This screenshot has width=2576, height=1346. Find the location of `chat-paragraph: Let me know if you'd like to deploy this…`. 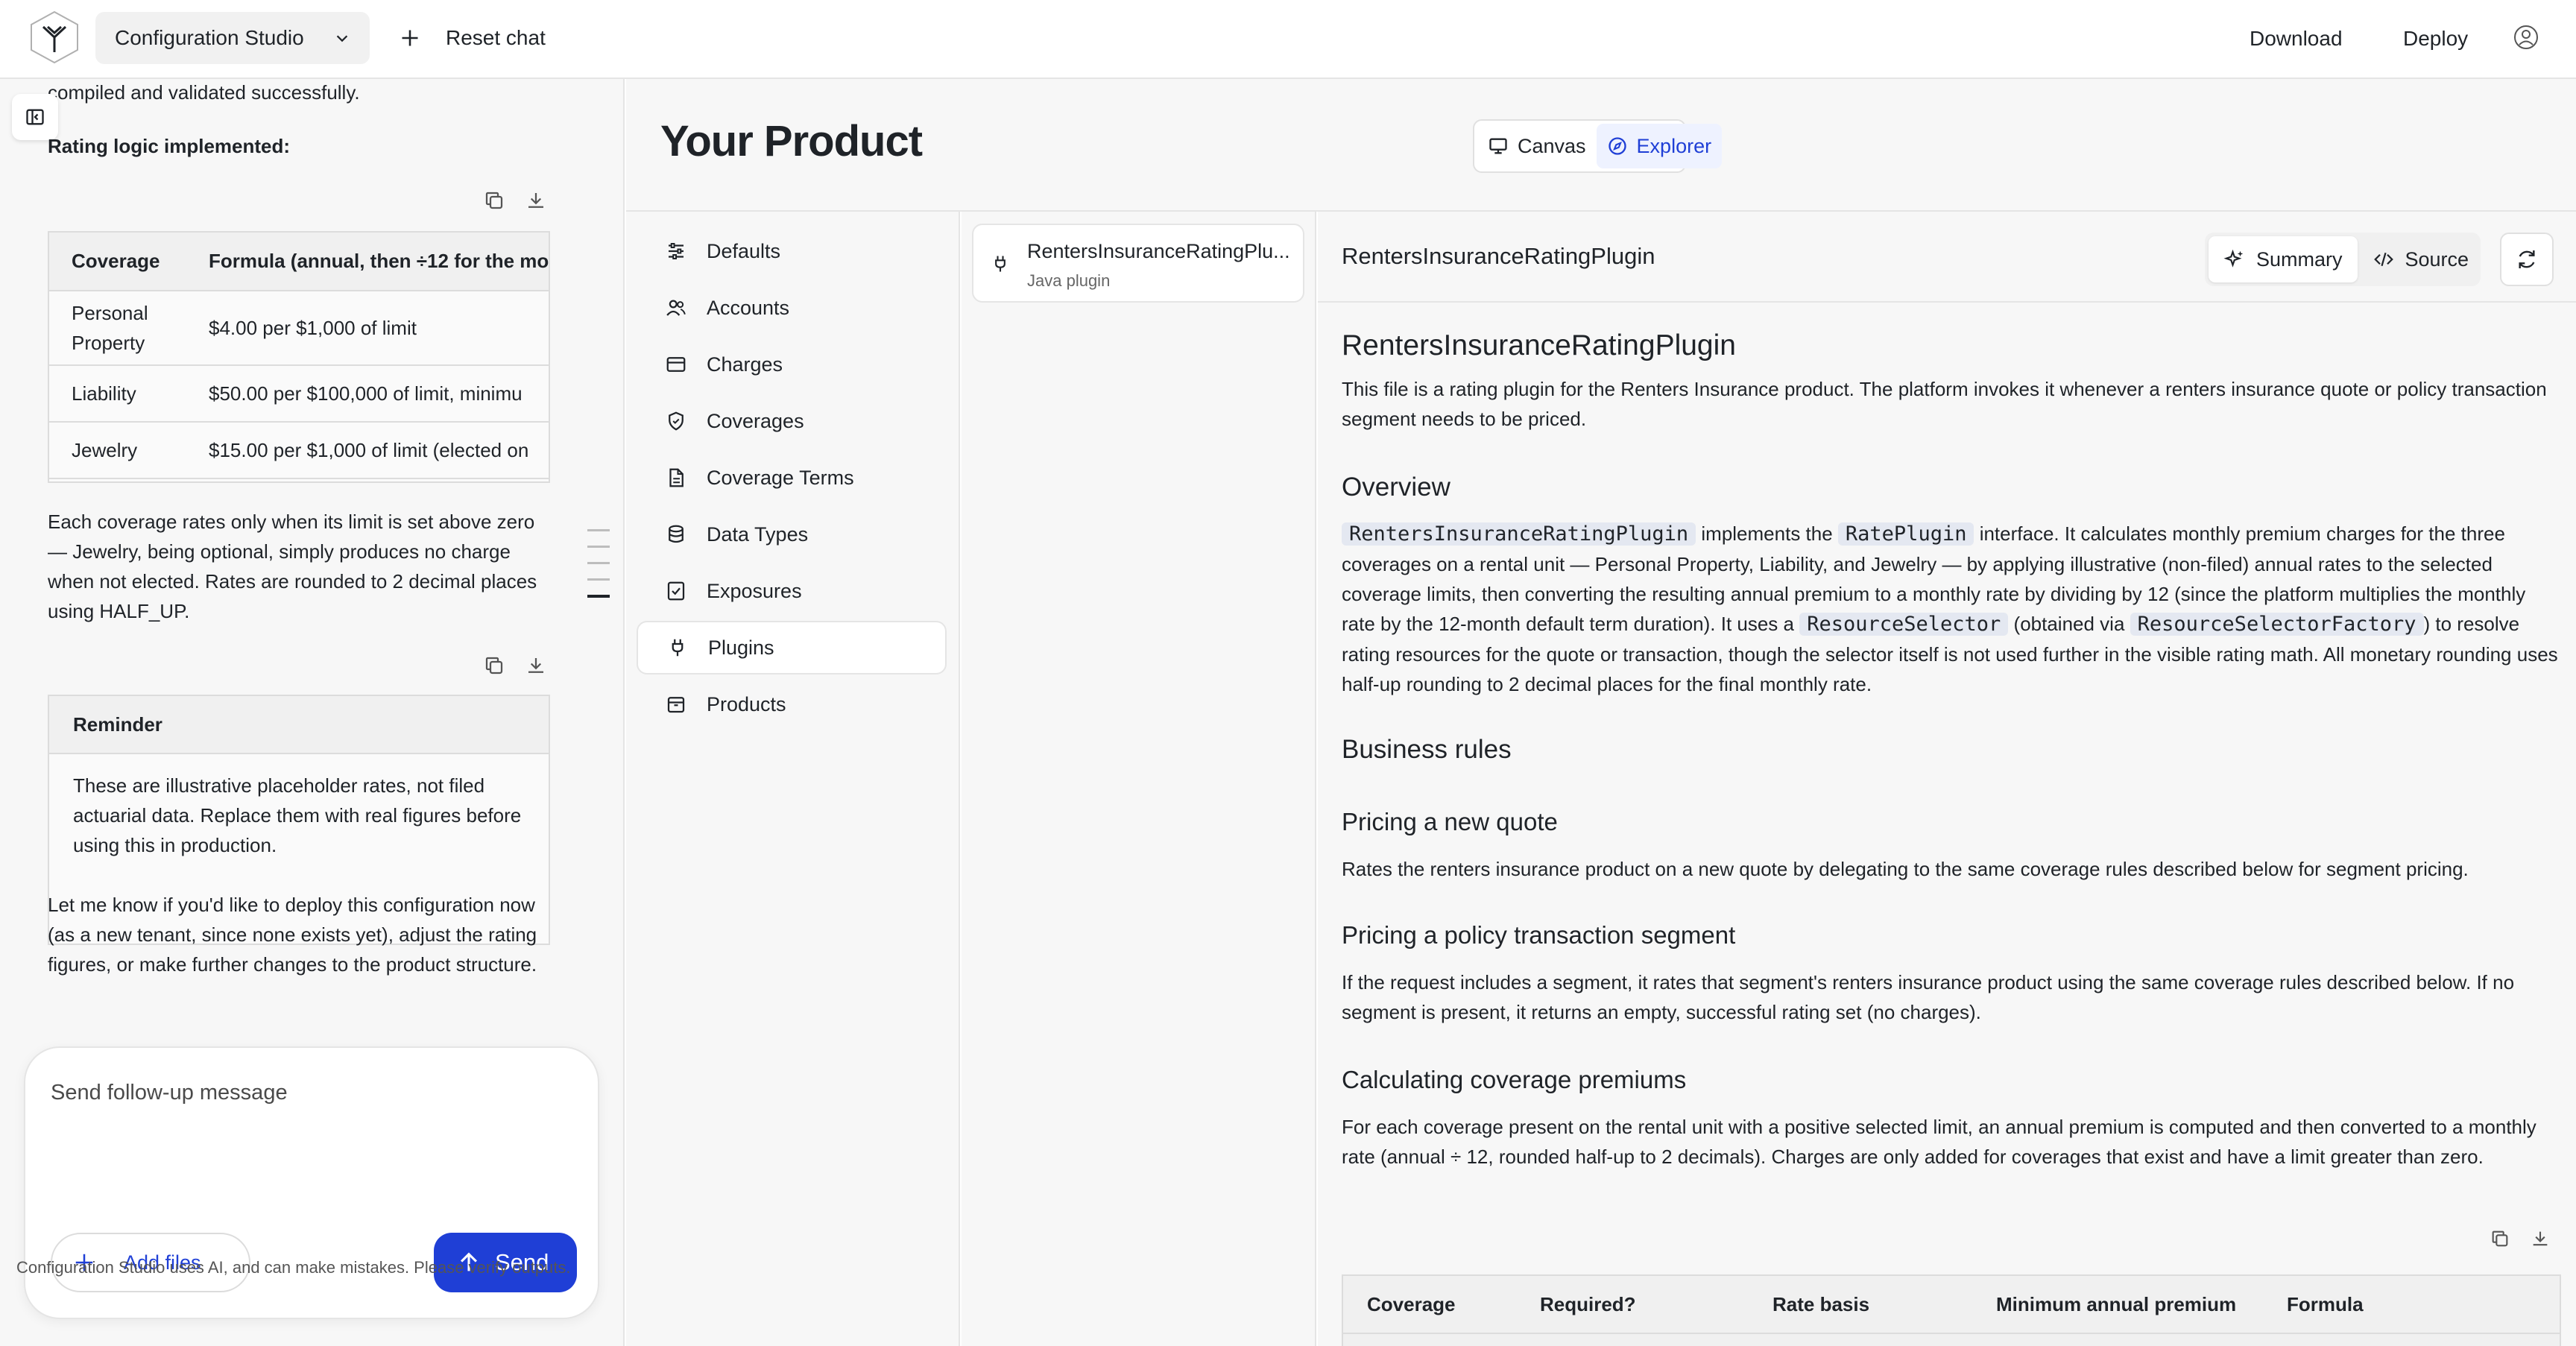

chat-paragraph: Let me know if you'd like to deploy this… is located at coordinates (292, 935).